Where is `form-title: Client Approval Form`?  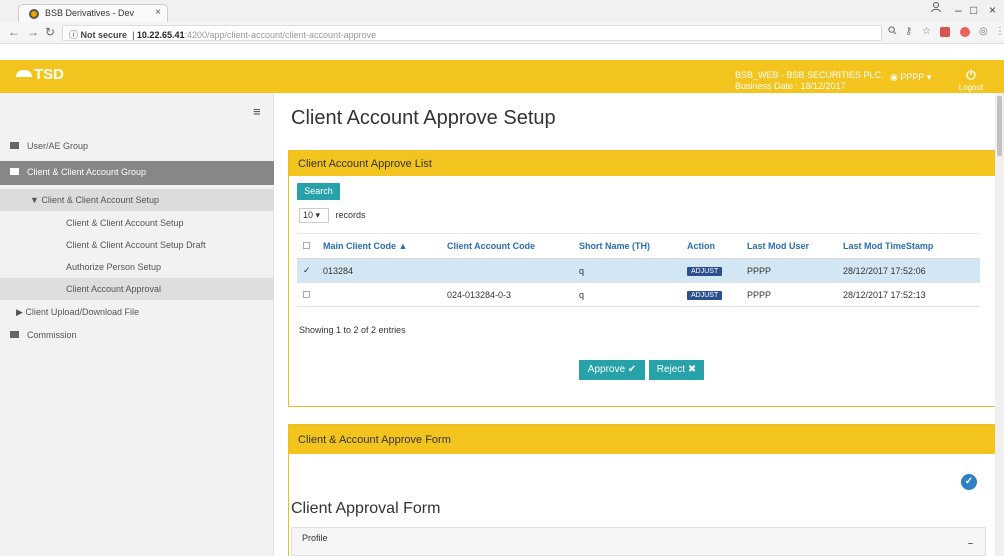
form-title: Client Approval Form is located at coordinates (366, 508).